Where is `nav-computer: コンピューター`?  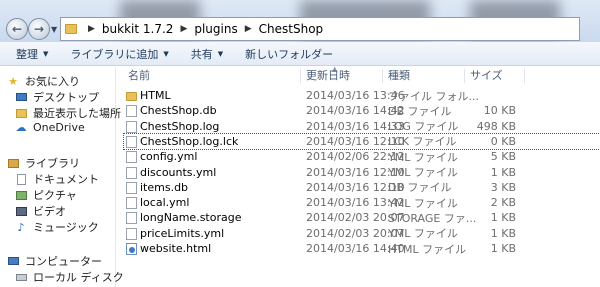 nav-computer: コンピューター is located at coordinates (54, 261).